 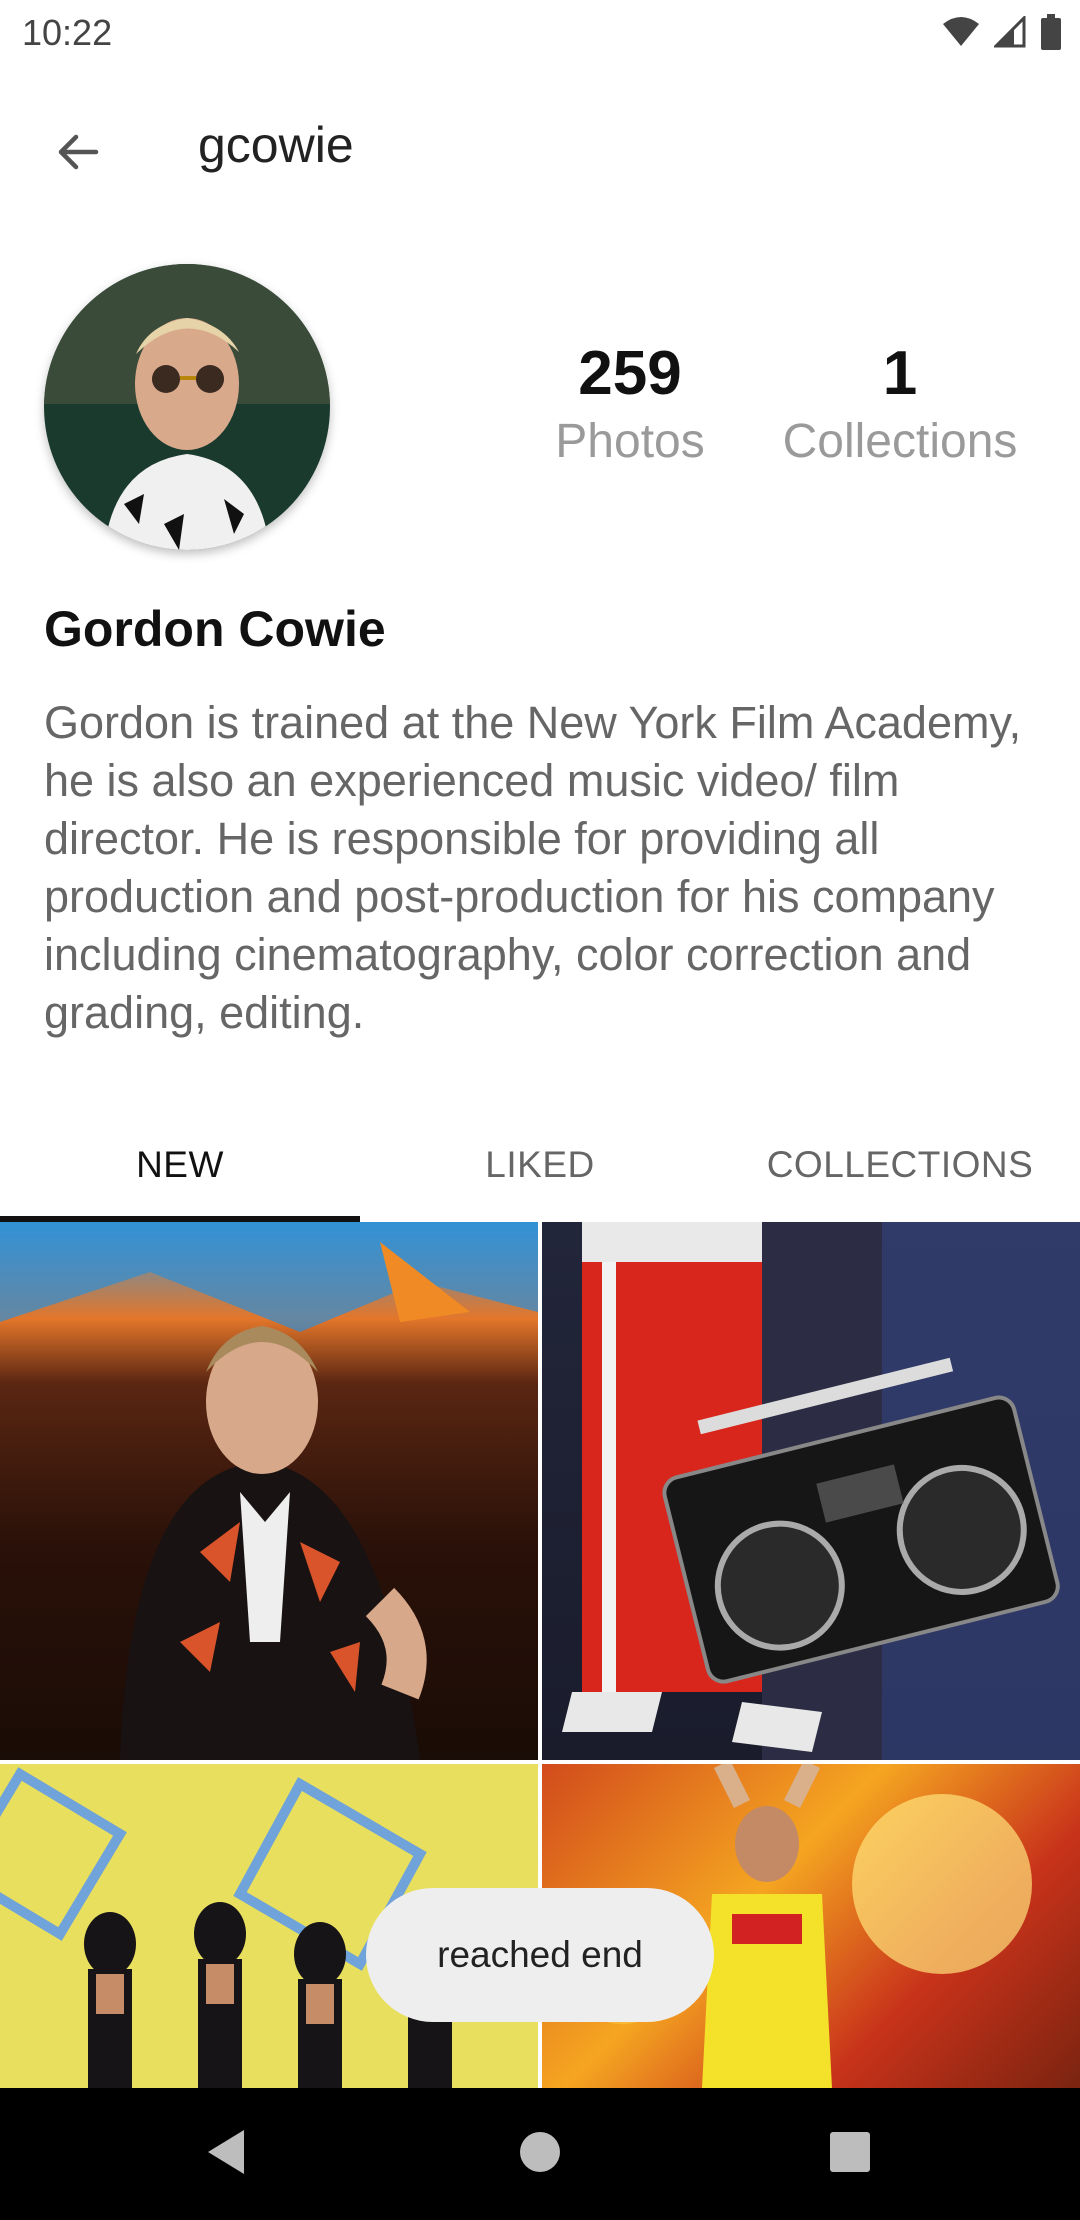 I want to click on status-icons, so click(x=1002, y=34).